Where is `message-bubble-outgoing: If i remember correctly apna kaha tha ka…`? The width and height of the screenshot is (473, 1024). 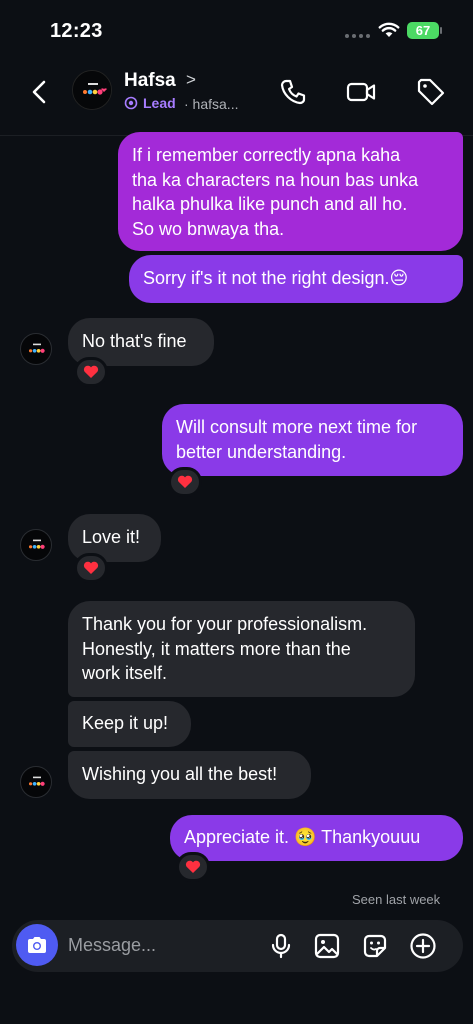
message-bubble-outgoing: If i remember correctly apna kaha tha ka… is located at coordinates (290, 191).